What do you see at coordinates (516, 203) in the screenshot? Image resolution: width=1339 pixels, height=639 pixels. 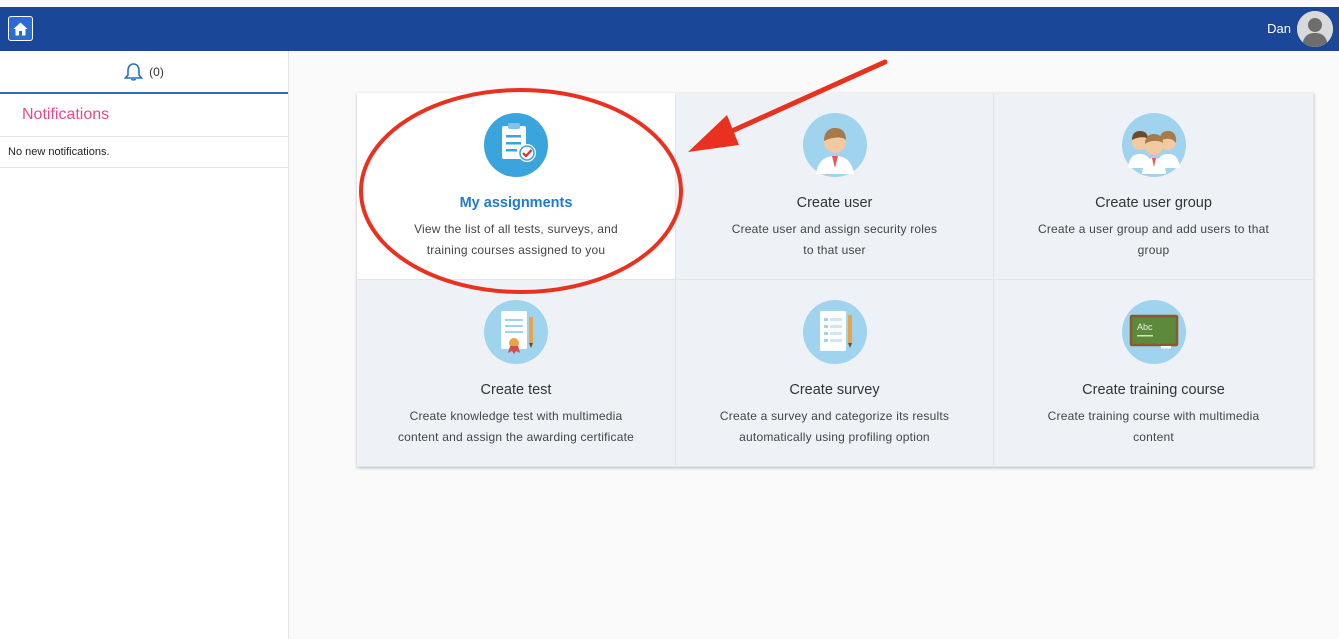 I see `tile-title: My assignments` at bounding box center [516, 203].